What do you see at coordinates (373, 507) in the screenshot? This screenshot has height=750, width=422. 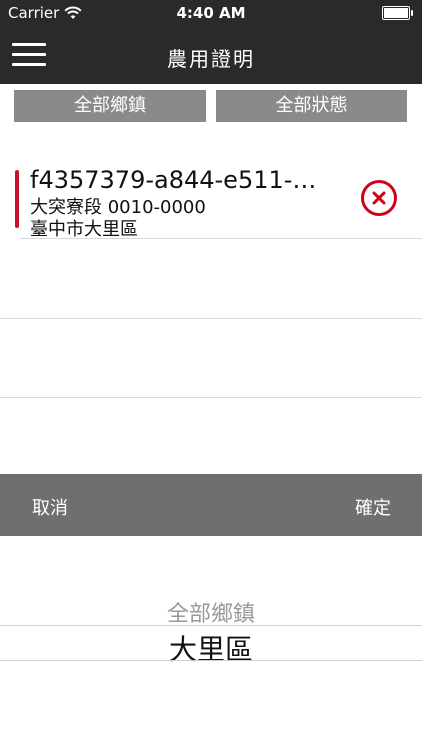 I see `confirm-button: 確定` at bounding box center [373, 507].